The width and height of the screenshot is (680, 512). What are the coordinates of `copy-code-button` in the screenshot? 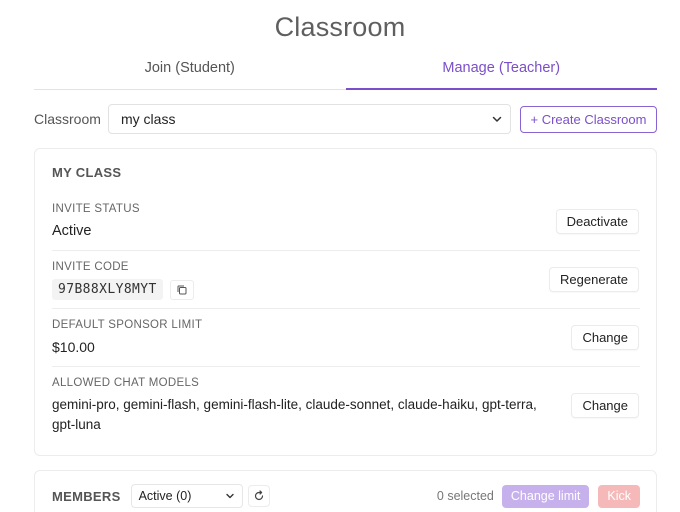 It's located at (181, 289).